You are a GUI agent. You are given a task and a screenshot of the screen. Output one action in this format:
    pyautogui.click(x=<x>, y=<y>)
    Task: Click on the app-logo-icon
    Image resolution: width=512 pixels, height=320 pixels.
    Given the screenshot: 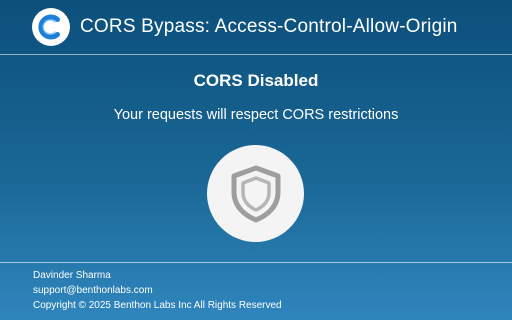 What is the action you would take?
    pyautogui.click(x=51, y=27)
    